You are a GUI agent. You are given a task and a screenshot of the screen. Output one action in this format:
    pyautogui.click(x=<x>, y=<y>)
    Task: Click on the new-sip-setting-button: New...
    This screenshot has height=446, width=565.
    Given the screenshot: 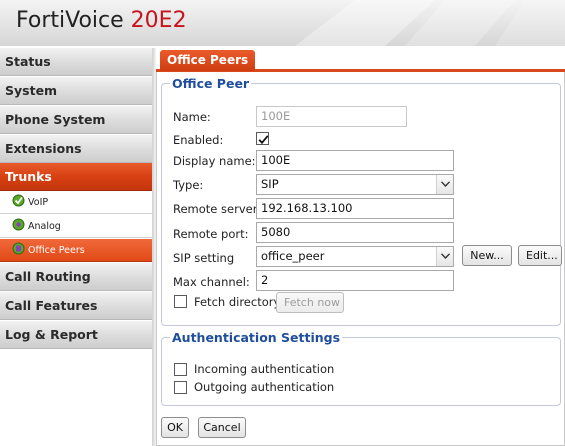 What is the action you would take?
    pyautogui.click(x=487, y=255)
    